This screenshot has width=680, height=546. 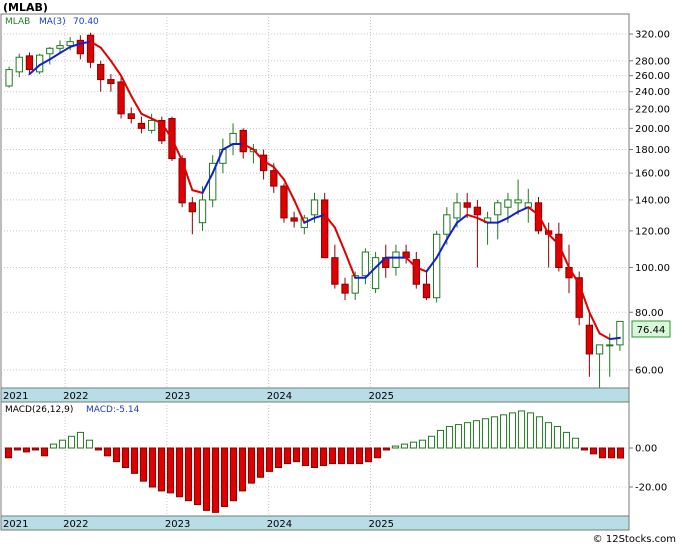 What do you see at coordinates (52, 22) in the screenshot?
I see `legend-ma-label: MA(3)` at bounding box center [52, 22].